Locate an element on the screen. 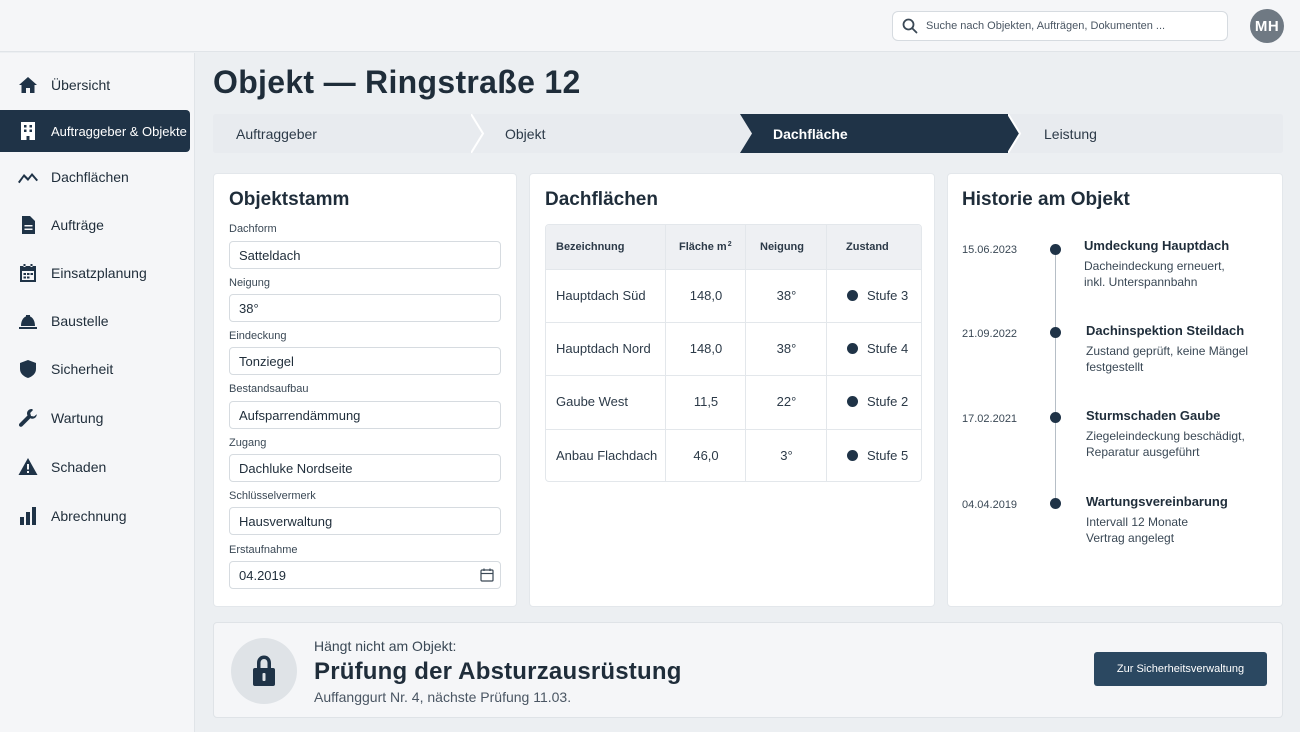 This screenshot has width=1300, height=732. cell-flaeche: 46,0 is located at coordinates (706, 455).